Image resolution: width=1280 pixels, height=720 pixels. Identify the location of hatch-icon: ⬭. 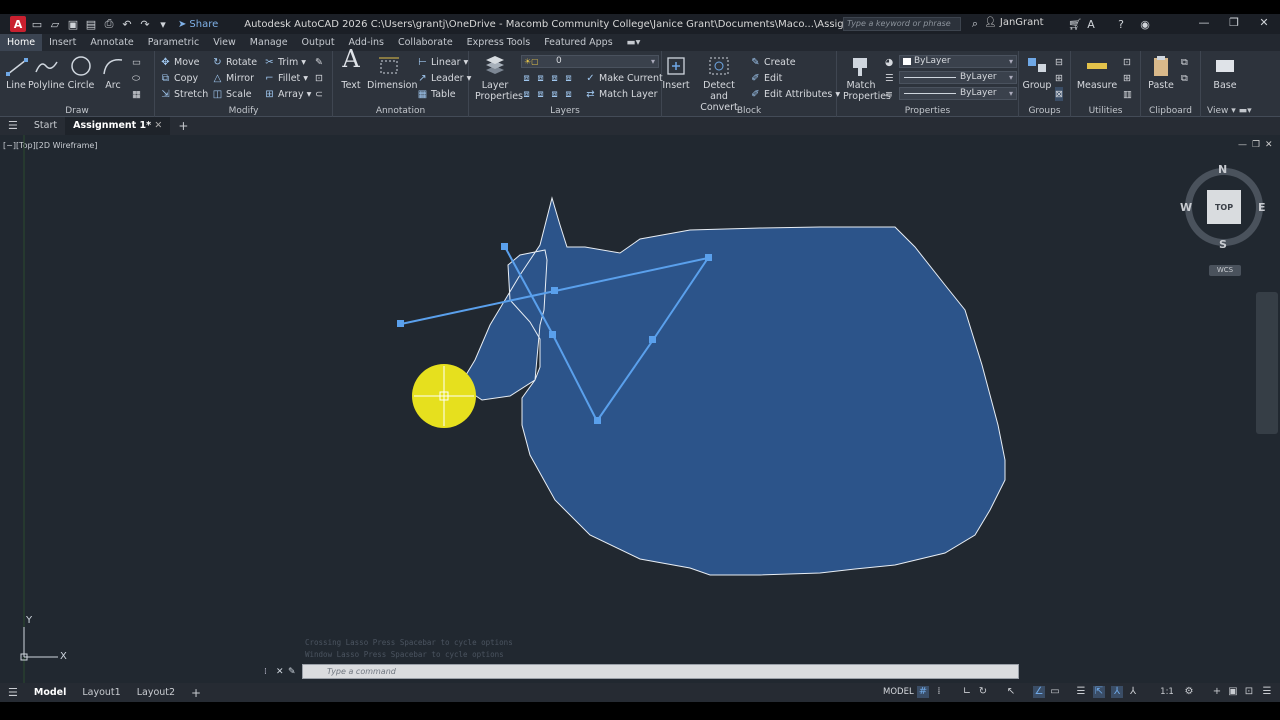
(136, 78).